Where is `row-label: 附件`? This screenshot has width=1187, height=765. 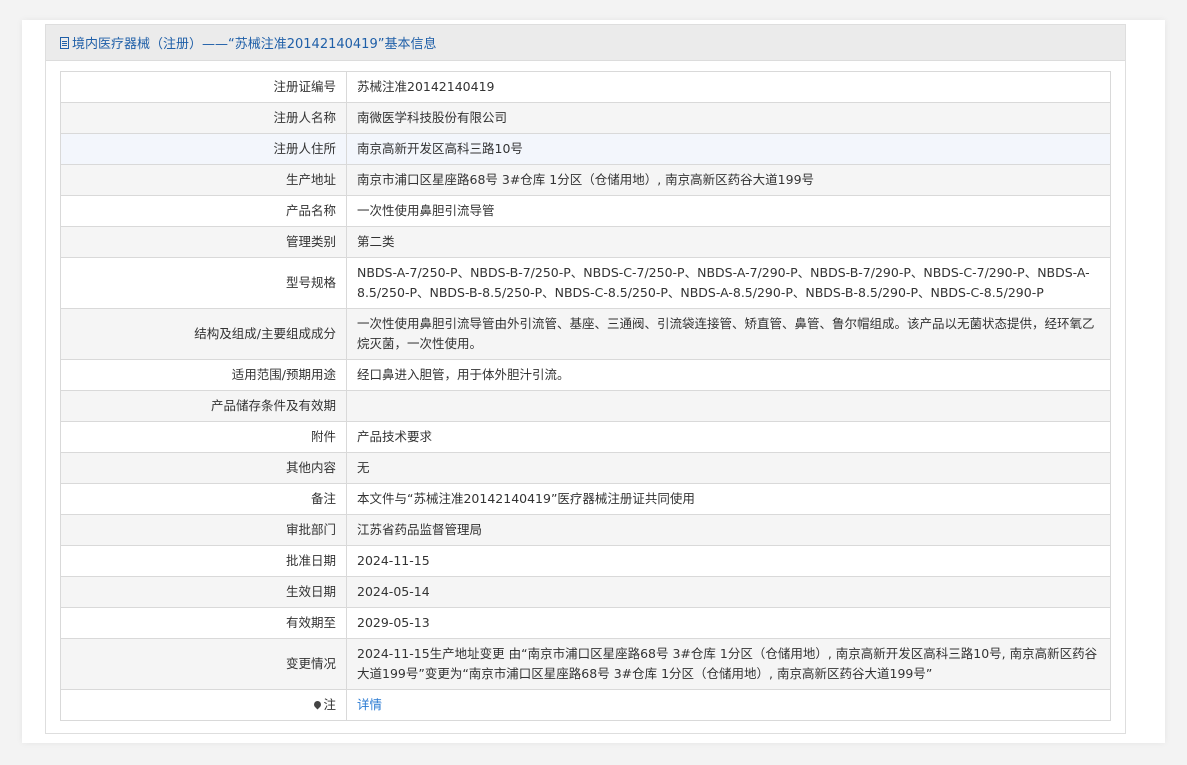 row-label: 附件 is located at coordinates (203, 437).